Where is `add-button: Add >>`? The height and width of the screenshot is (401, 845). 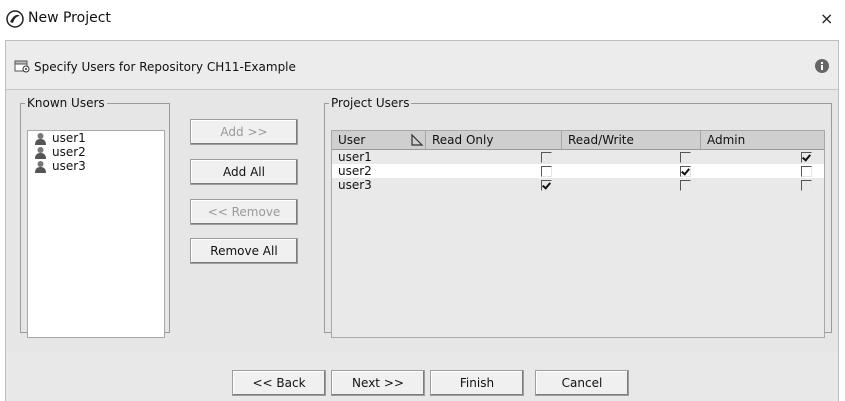
add-button: Add >> is located at coordinates (244, 132).